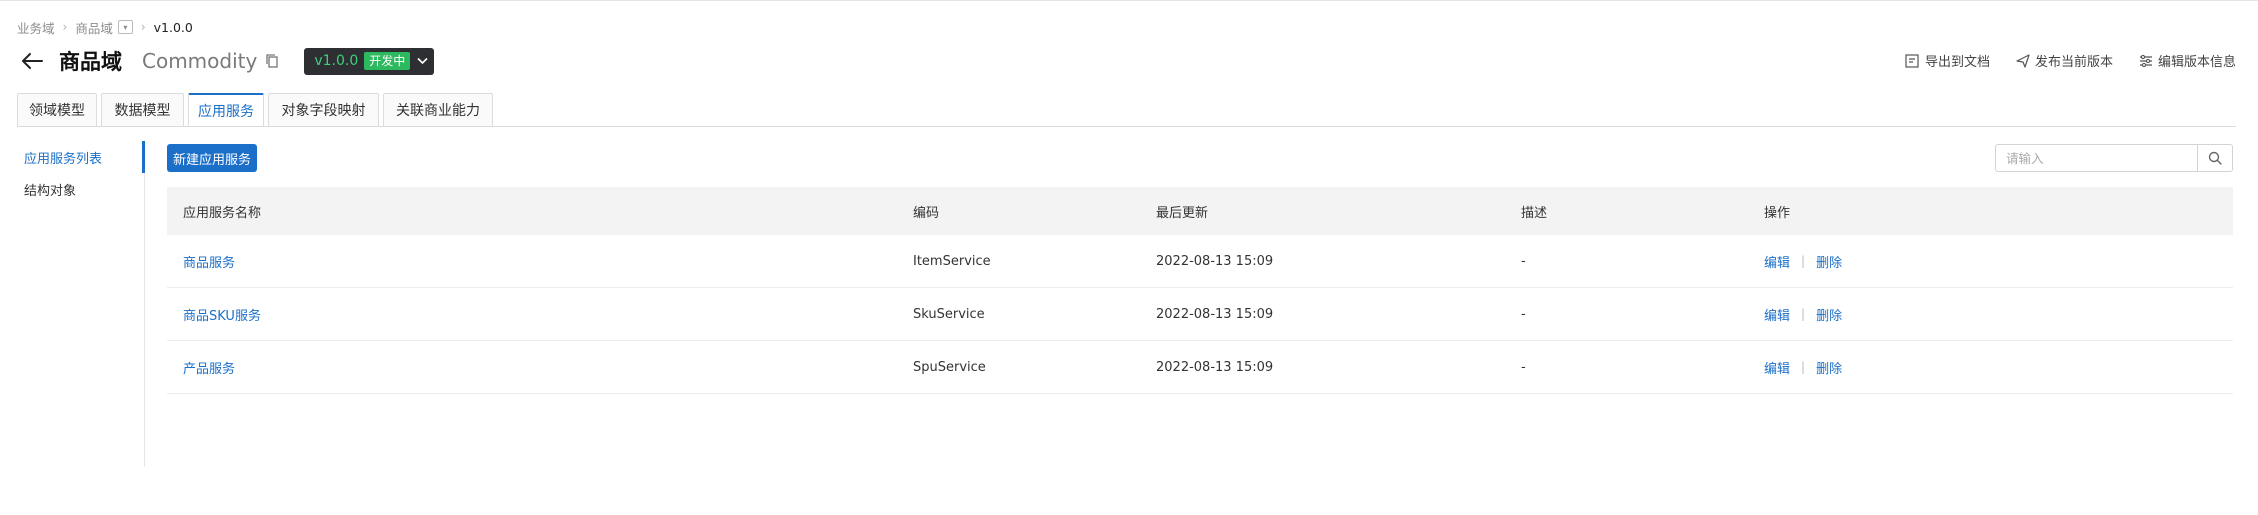 Image resolution: width=2258 pixels, height=515 pixels. What do you see at coordinates (173, 27) in the screenshot?
I see `breadcrumb-current: v1.0.0` at bounding box center [173, 27].